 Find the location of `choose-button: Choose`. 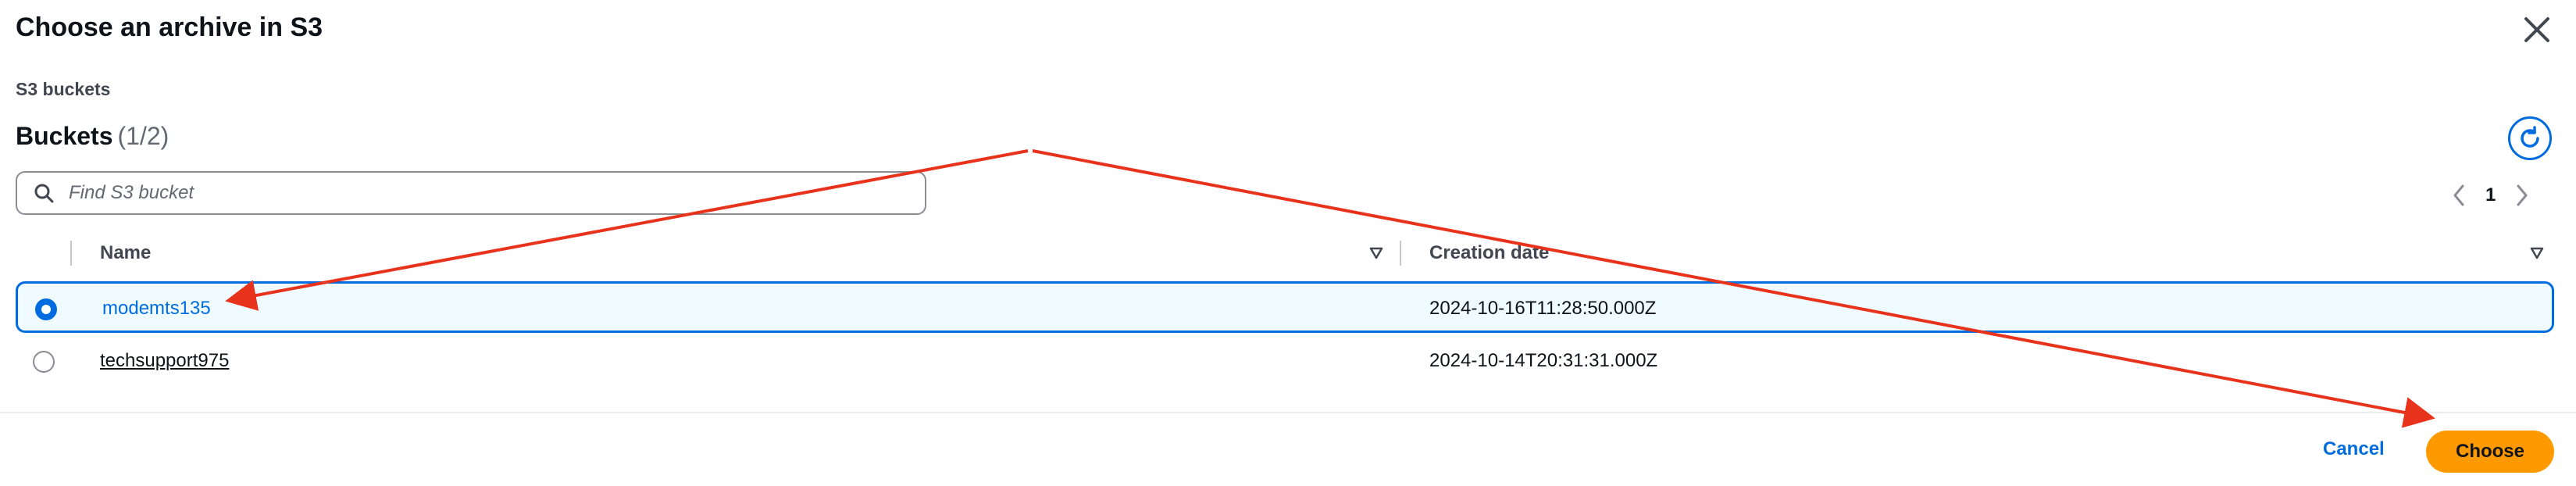

choose-button: Choose is located at coordinates (2490, 452).